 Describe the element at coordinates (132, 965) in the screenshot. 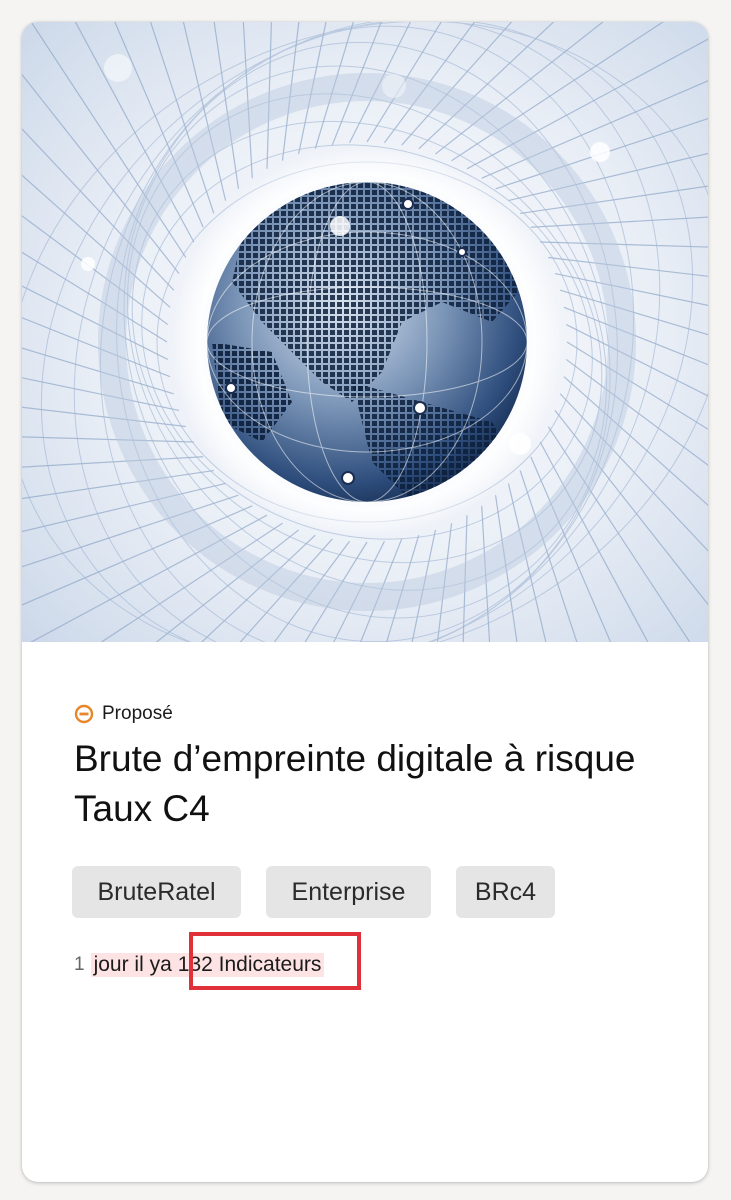

I see `meta-age: jour il ya` at that location.